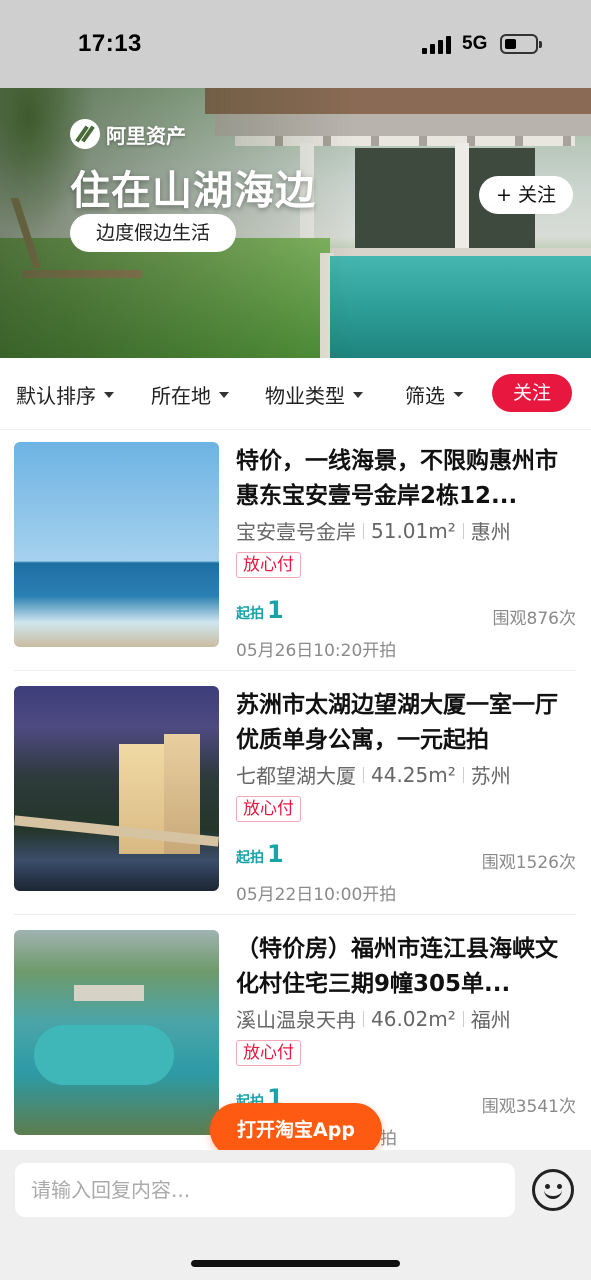 This screenshot has height=1280, width=591. Describe the element at coordinates (316, 895) in the screenshot. I see `auction-time: 05月22日10:00开拍` at that location.